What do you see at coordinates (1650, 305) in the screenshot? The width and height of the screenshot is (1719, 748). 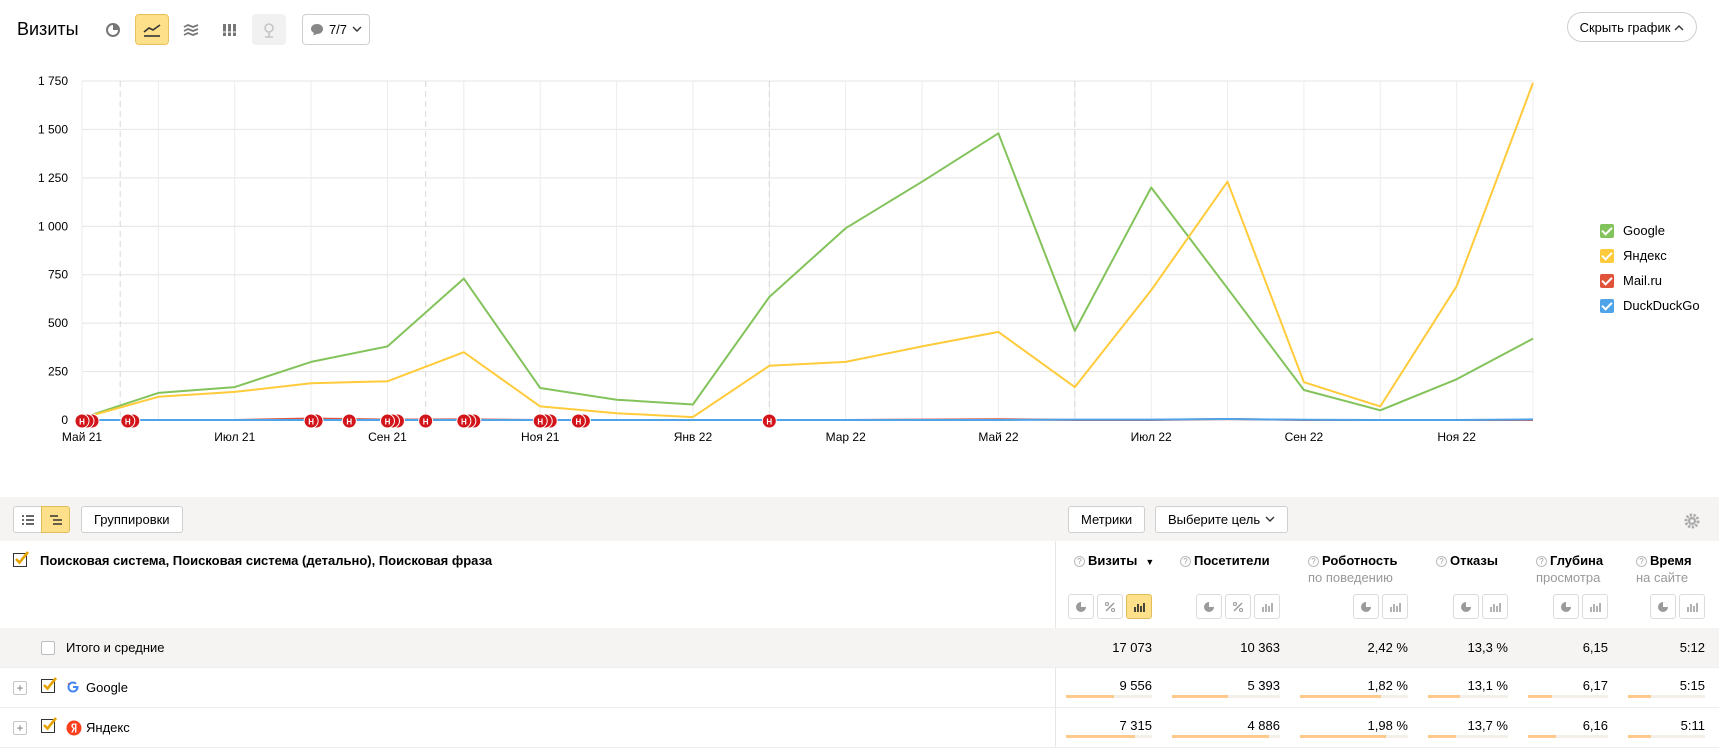 I see `legend-item: DuckDuckGo` at bounding box center [1650, 305].